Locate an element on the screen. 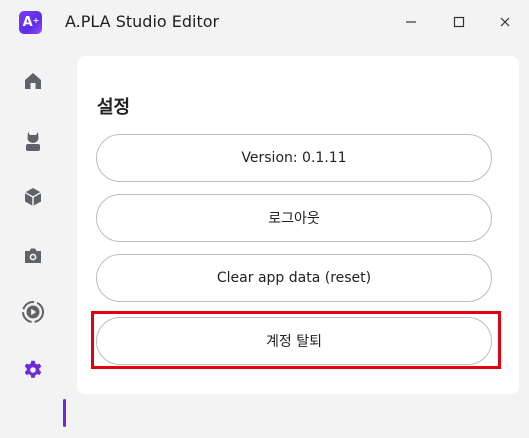 The height and width of the screenshot is (438, 529). sidebar-item-models is located at coordinates (33, 197).